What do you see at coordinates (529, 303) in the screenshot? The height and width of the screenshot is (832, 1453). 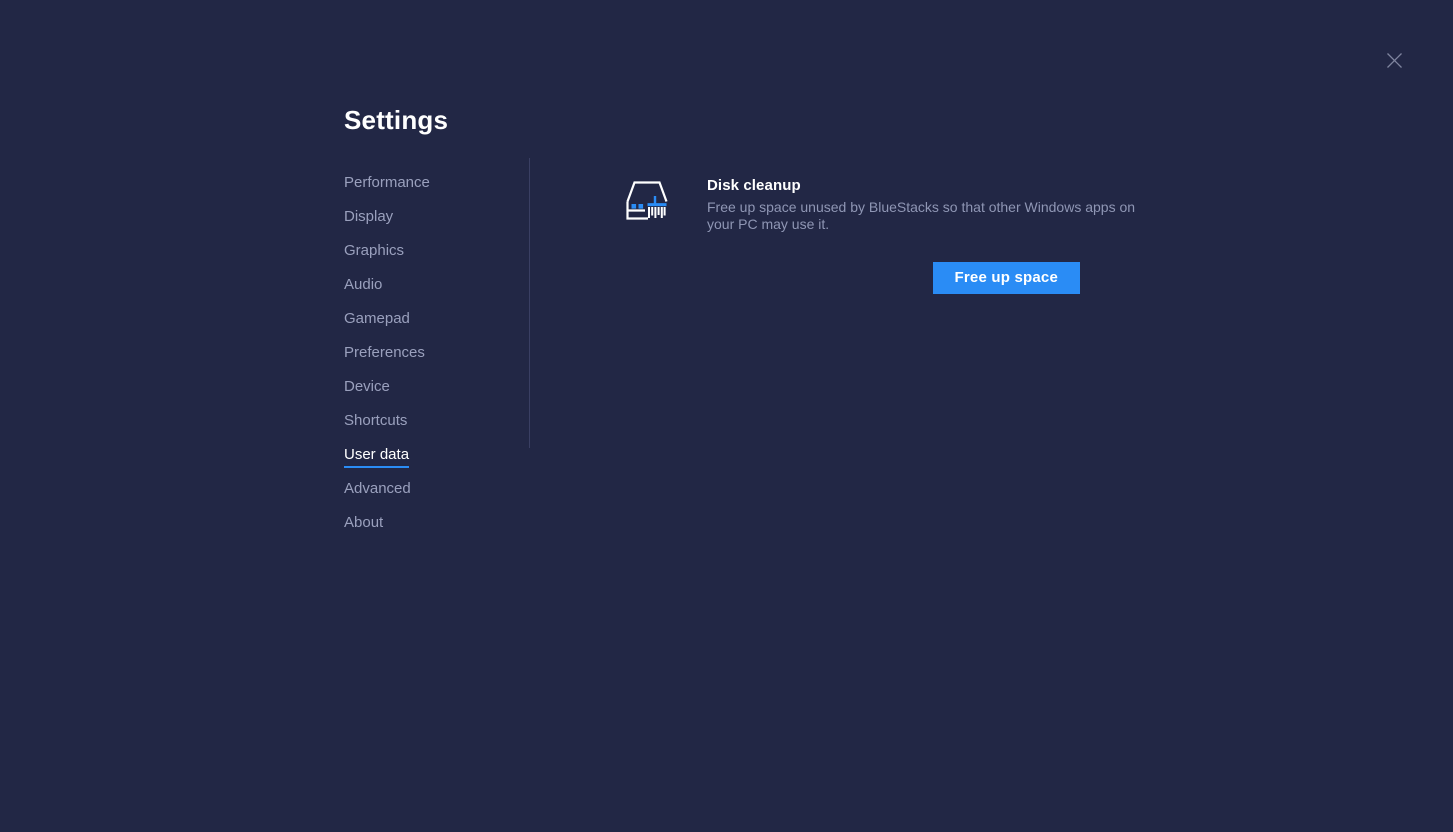 I see `sidebar-divider` at bounding box center [529, 303].